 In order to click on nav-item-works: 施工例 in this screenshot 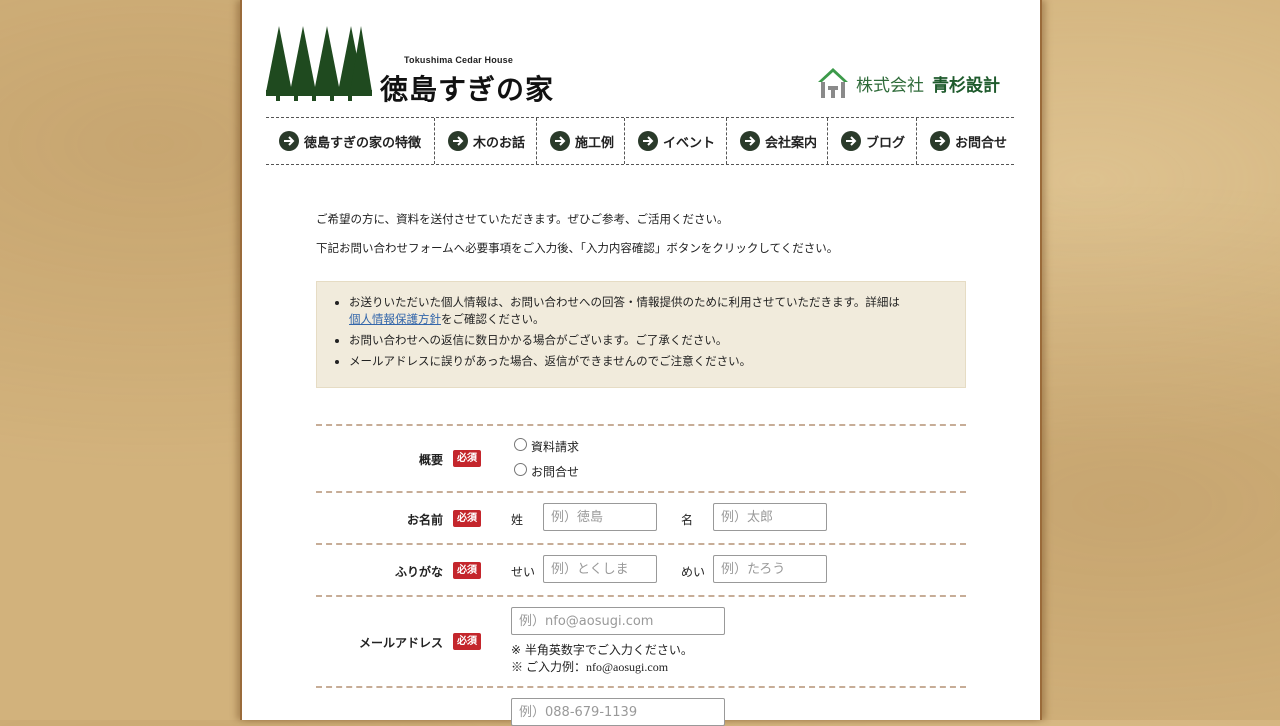, I will do `click(580, 141)`.